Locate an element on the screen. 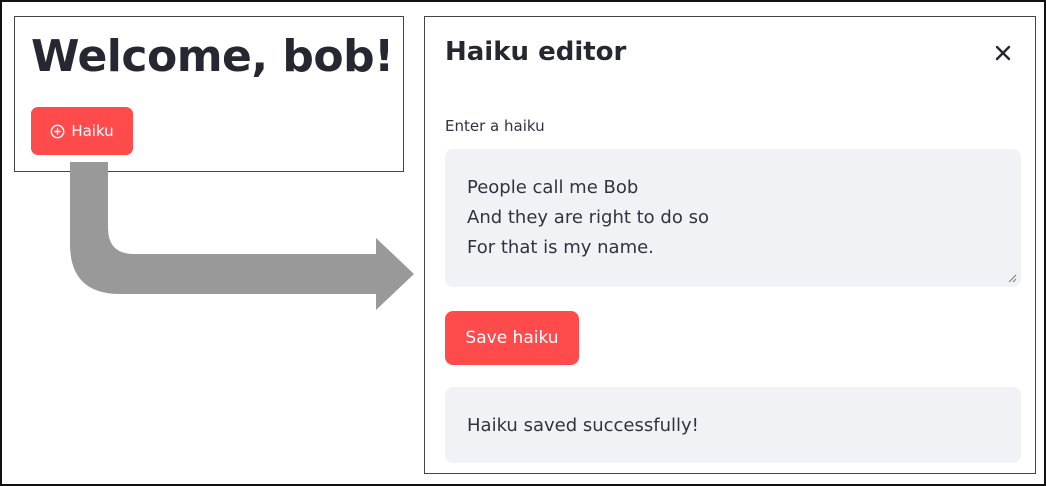  flow-arrow-shape is located at coordinates (242, 236).